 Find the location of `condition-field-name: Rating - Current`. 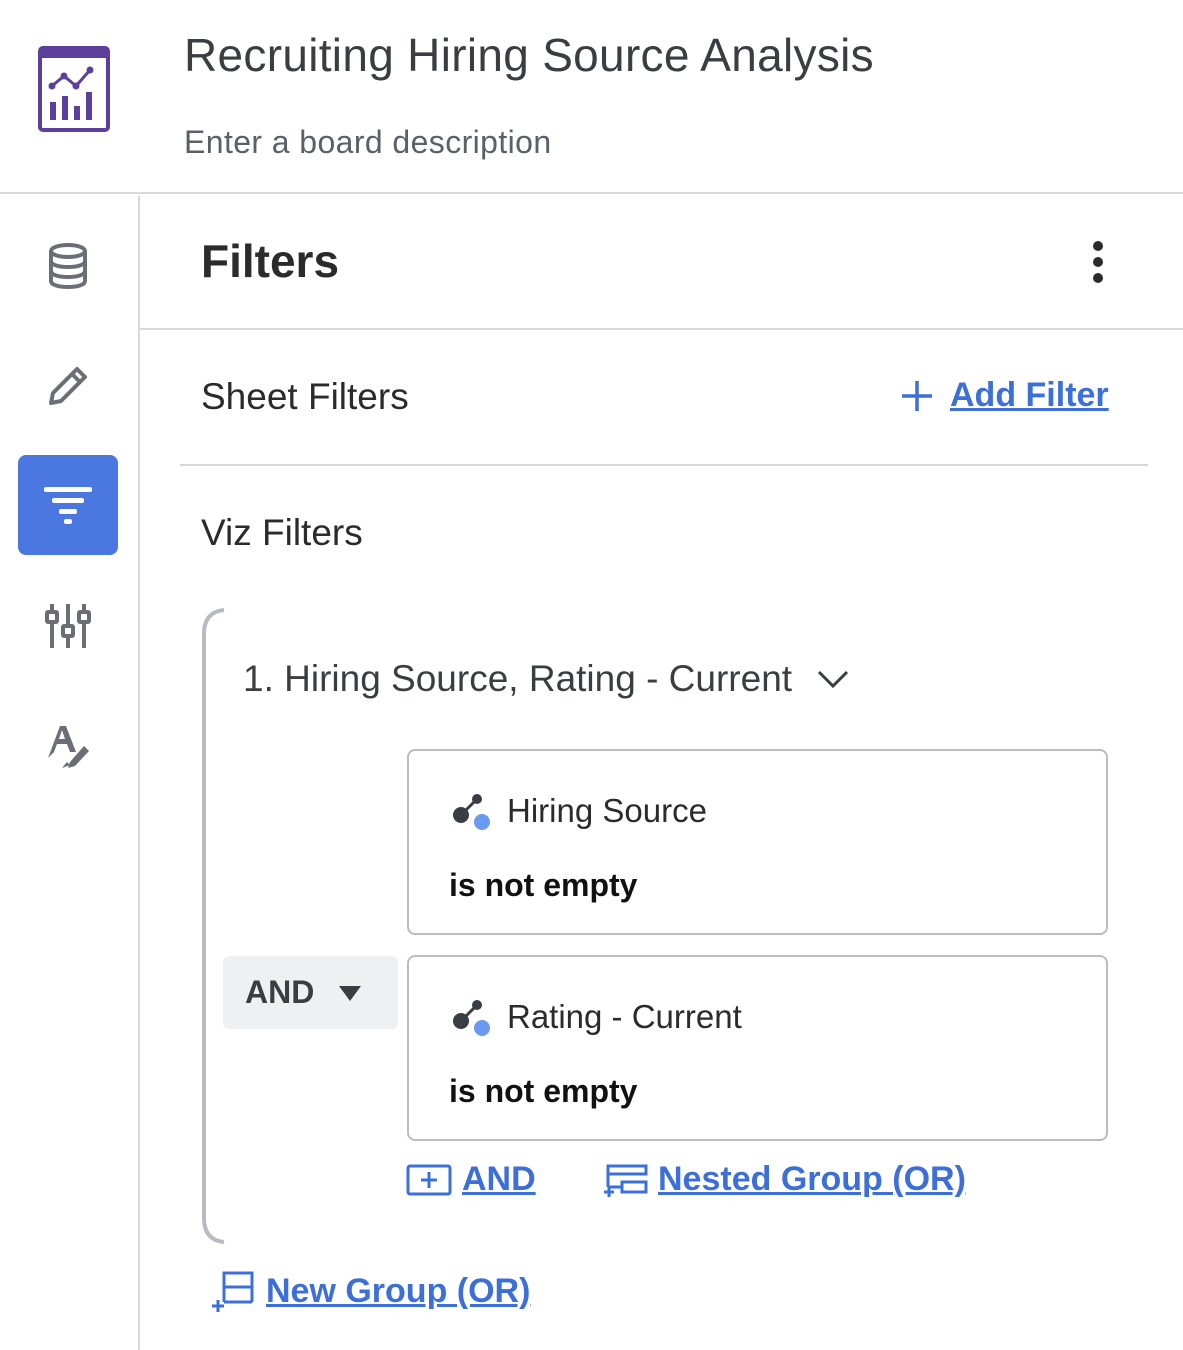

condition-field-name: Rating - Current is located at coordinates (624, 1016).